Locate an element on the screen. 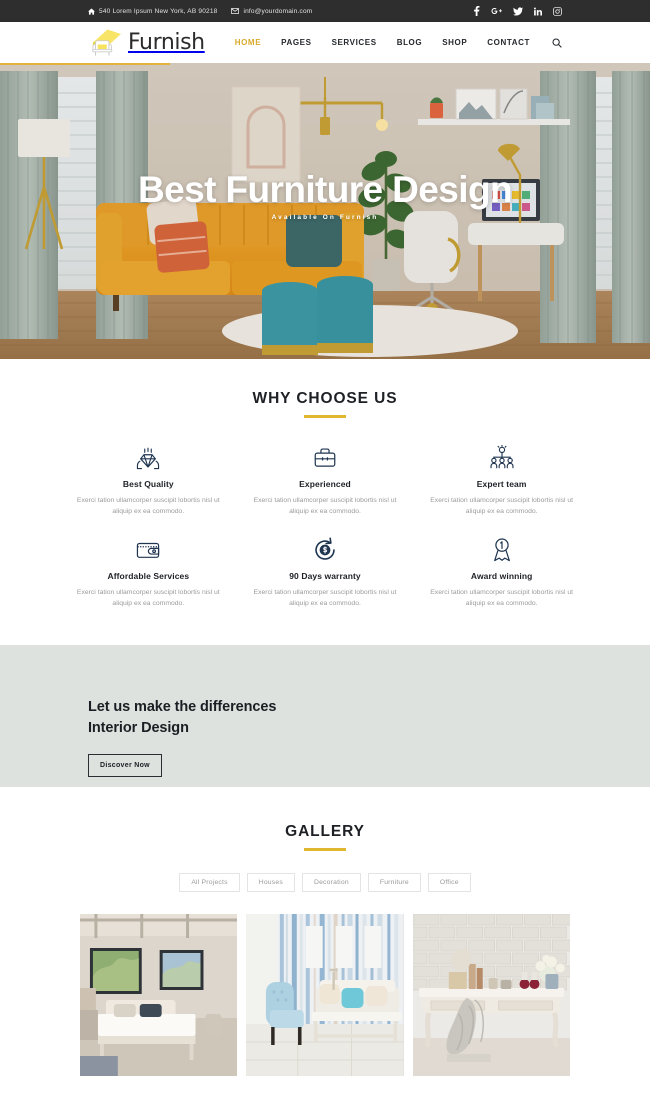  feature-title: Award winning is located at coordinates (501, 575).